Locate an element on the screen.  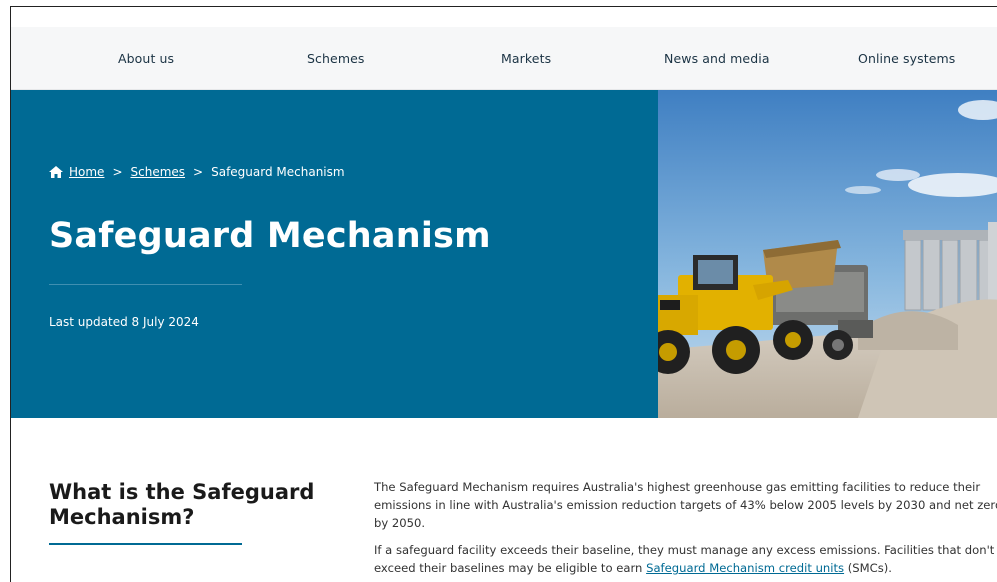
breadcrumb-schemes-link: Schemes is located at coordinates (158, 172).